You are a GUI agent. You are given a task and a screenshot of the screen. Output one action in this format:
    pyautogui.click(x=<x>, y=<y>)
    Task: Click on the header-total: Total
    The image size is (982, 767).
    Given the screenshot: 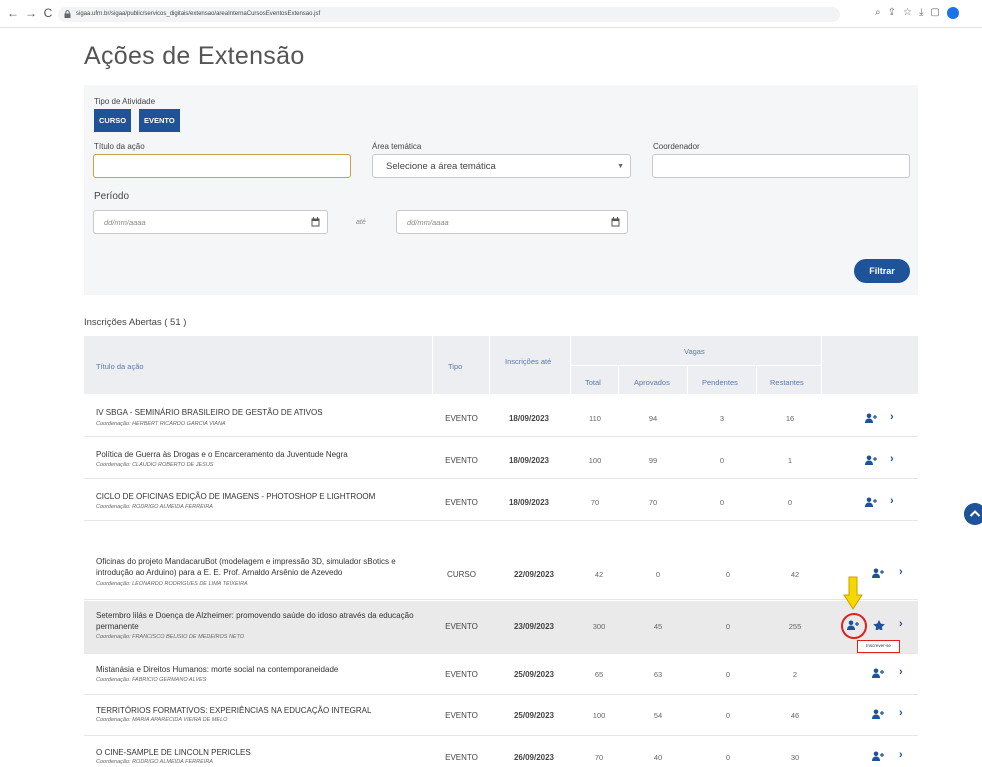 What is the action you would take?
    pyautogui.click(x=593, y=382)
    